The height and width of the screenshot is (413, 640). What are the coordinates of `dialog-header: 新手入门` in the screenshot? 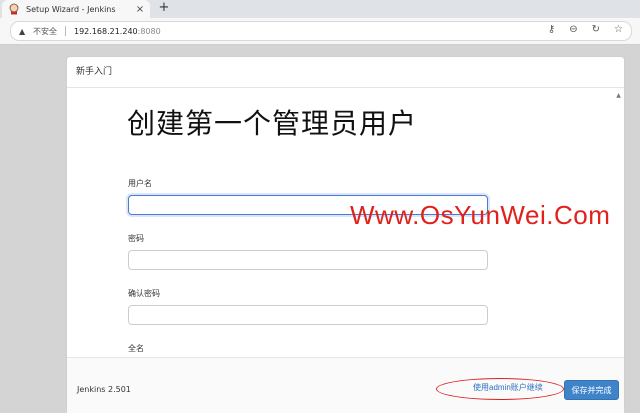 It's located at (345, 72).